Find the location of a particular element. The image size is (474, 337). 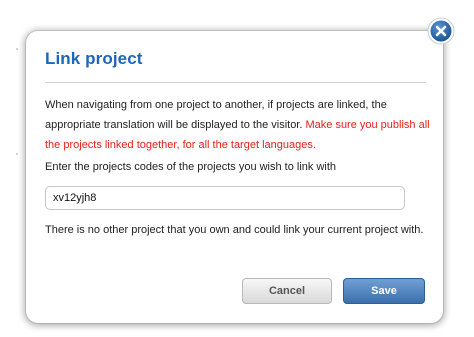

dialog-title: Link project is located at coordinates (94, 58).